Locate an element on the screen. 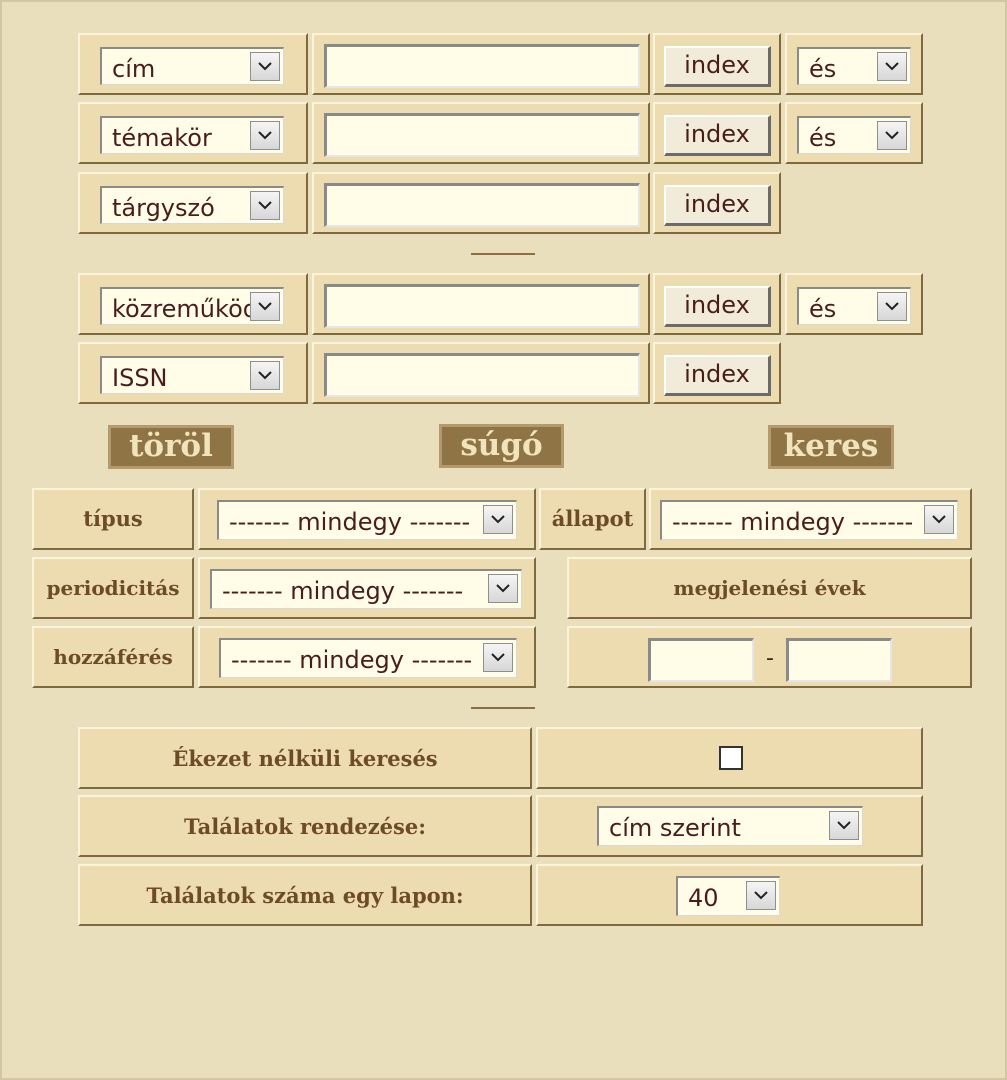 The height and width of the screenshot is (1080, 1007). index-button-2: index is located at coordinates (717, 135).